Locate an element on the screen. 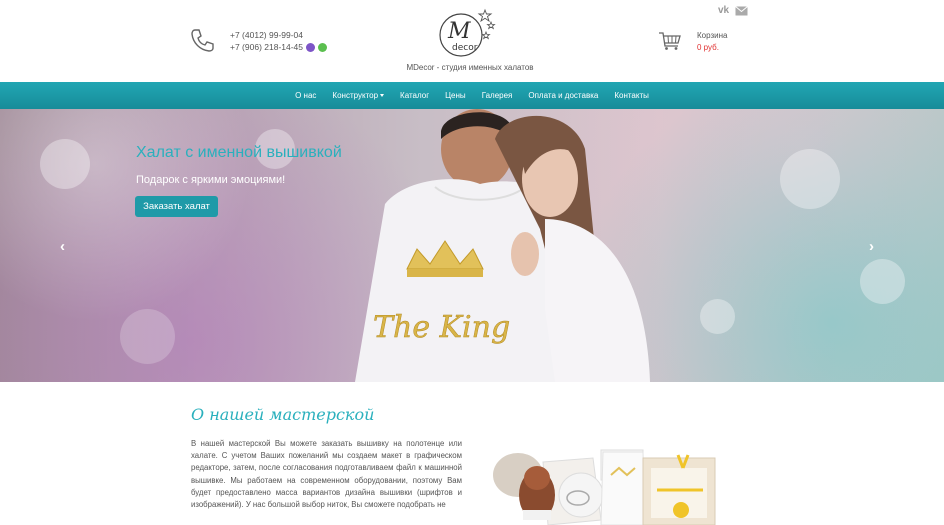  chevron-down-icon is located at coordinates (382, 96).